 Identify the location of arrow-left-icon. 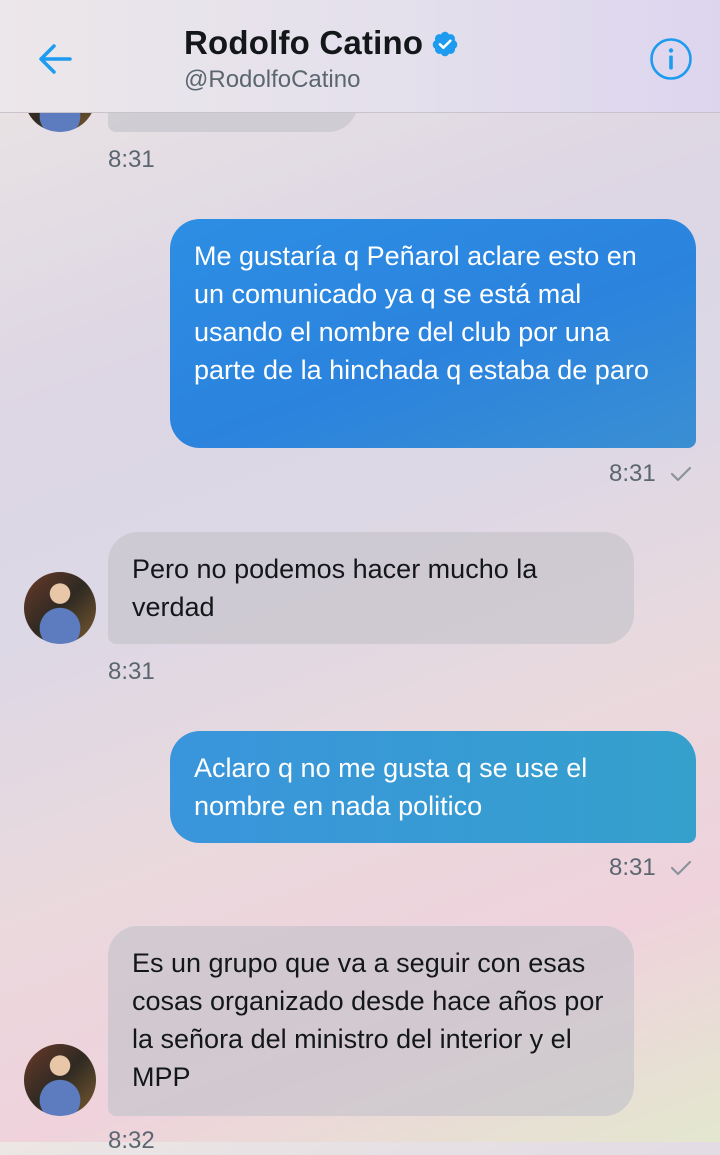
(55, 59).